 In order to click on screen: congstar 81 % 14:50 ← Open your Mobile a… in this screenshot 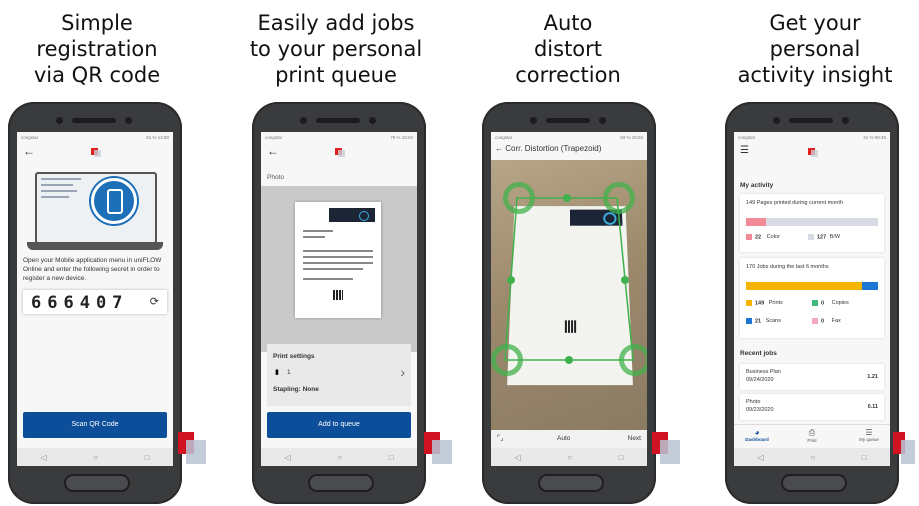, I will do `click(95, 299)`.